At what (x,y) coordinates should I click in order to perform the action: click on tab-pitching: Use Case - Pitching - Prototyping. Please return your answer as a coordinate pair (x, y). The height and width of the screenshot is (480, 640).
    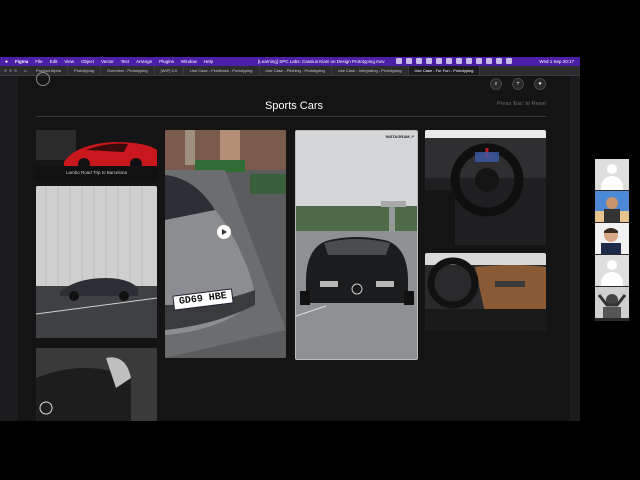
    Looking at the image, I should click on (296, 70).